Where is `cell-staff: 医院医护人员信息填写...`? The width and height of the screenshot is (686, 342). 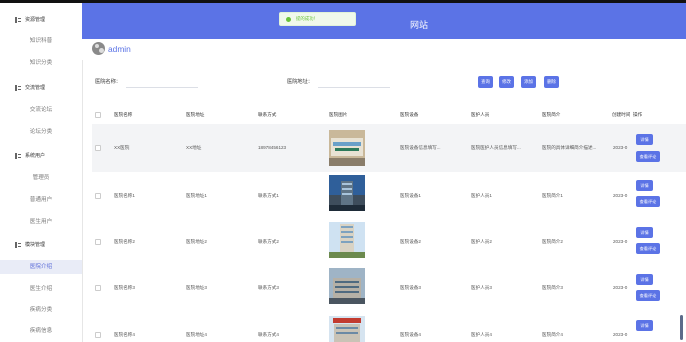 cell-staff: 医院医护人员信息填写... is located at coordinates (496, 147).